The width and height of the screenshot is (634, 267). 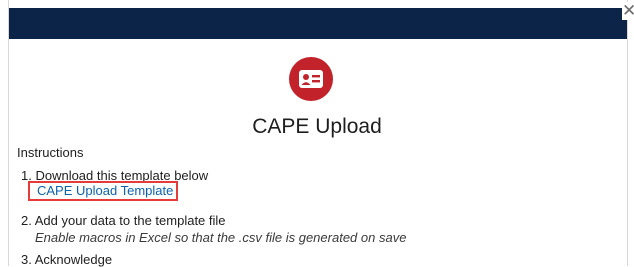 What do you see at coordinates (67, 259) in the screenshot?
I see `step-acknowledge: 3. Acknowledge` at bounding box center [67, 259].